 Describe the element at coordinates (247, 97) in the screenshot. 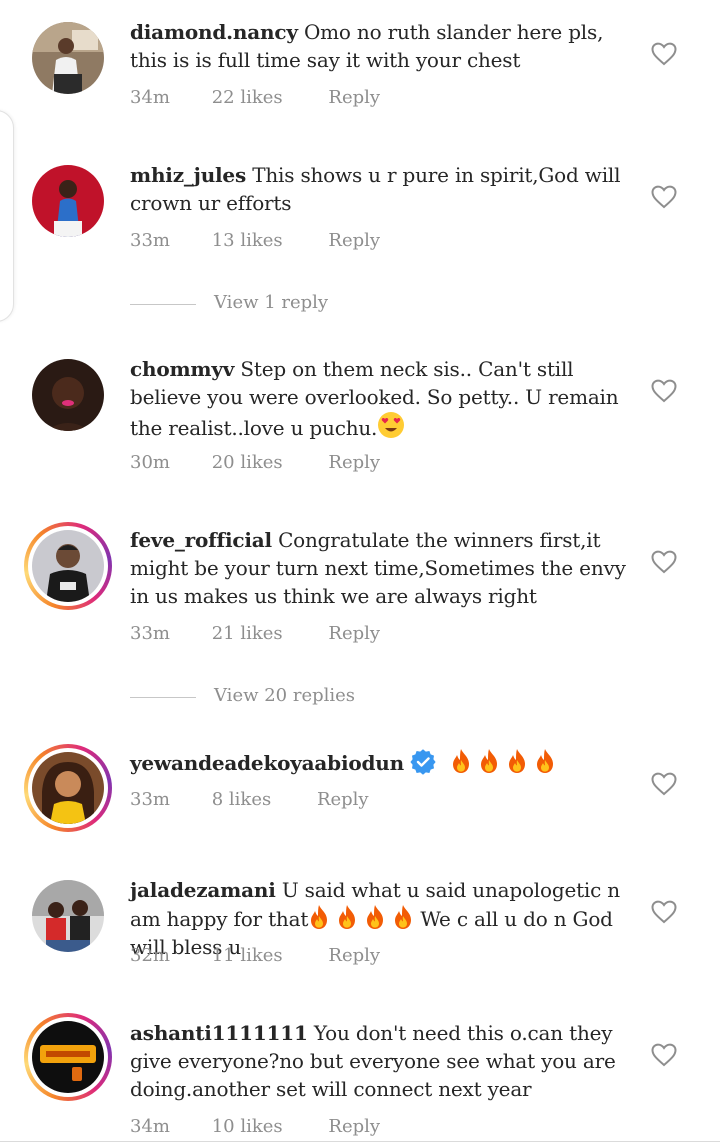

I see `likes-count: 22 likes` at that location.